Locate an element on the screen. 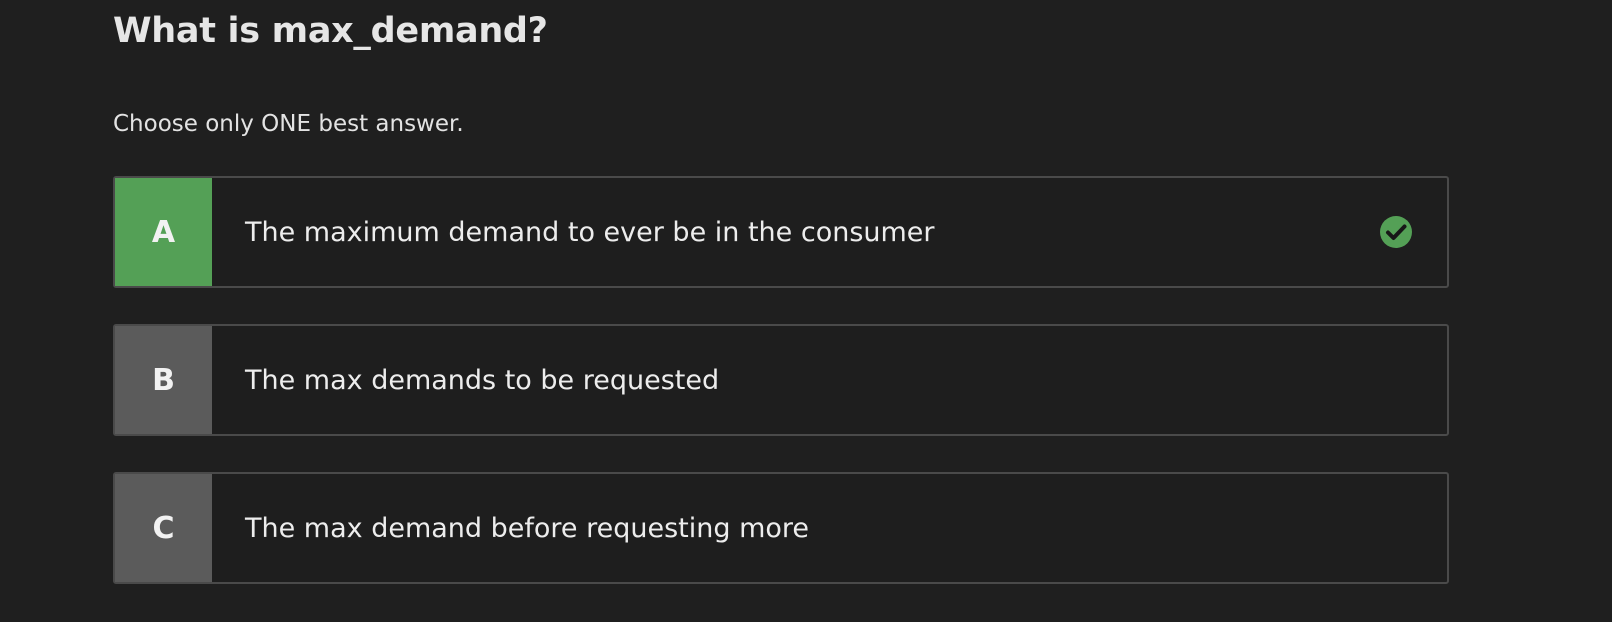  option-text: The max demands to be requested is located at coordinates (482, 380).